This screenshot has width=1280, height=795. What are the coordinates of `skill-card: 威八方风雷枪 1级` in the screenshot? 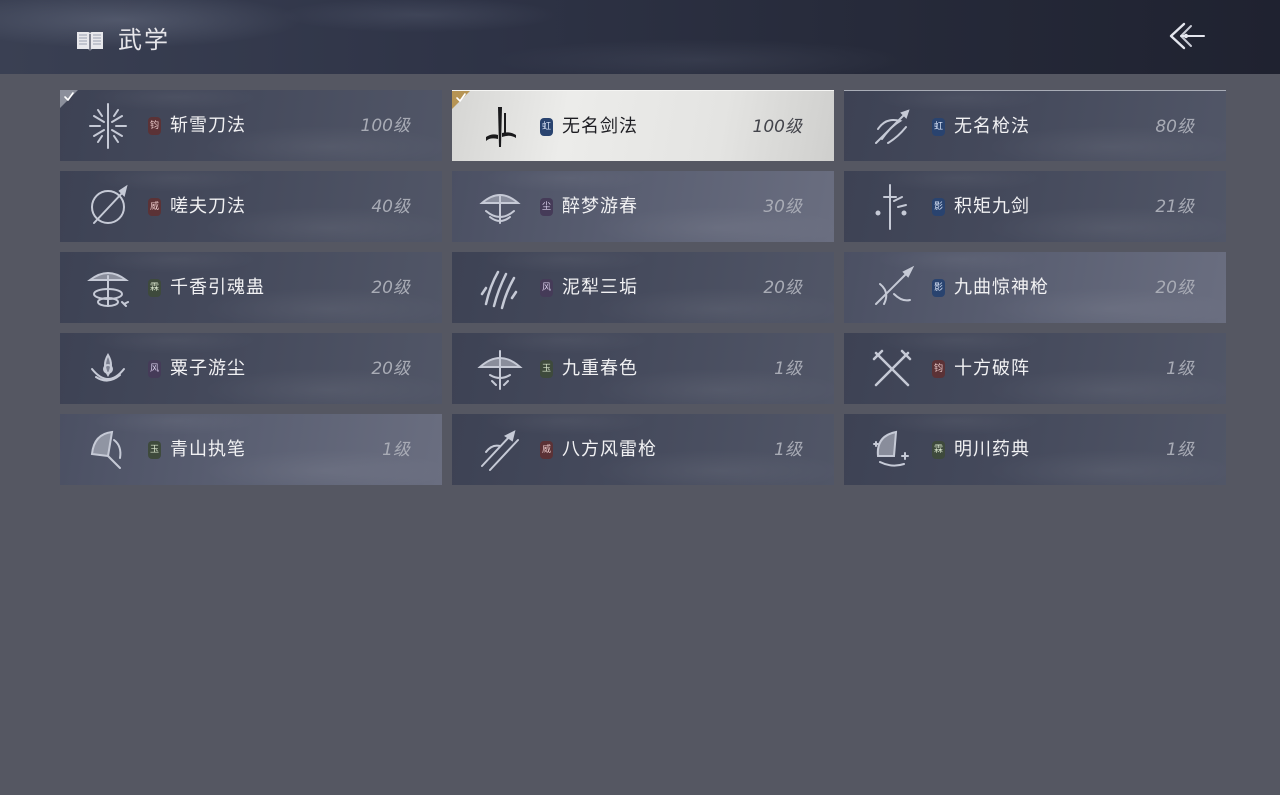 It's located at (643, 449).